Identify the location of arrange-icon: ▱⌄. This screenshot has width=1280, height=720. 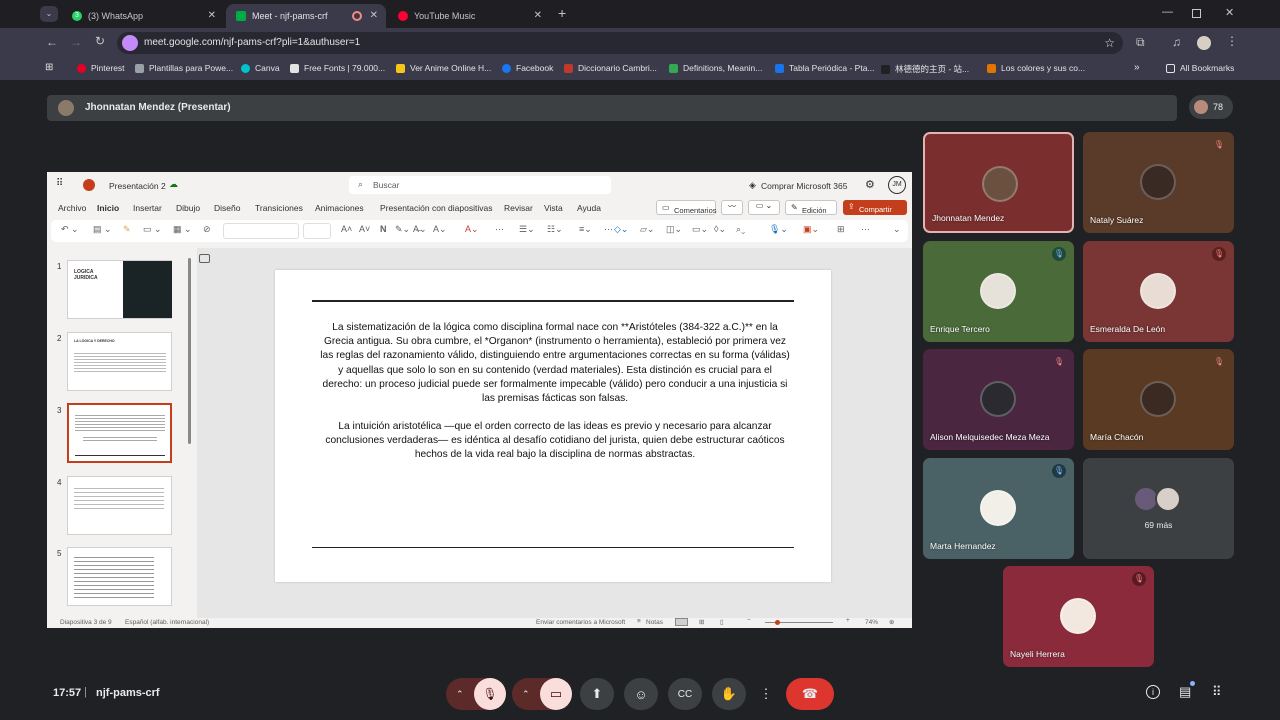
(647, 229).